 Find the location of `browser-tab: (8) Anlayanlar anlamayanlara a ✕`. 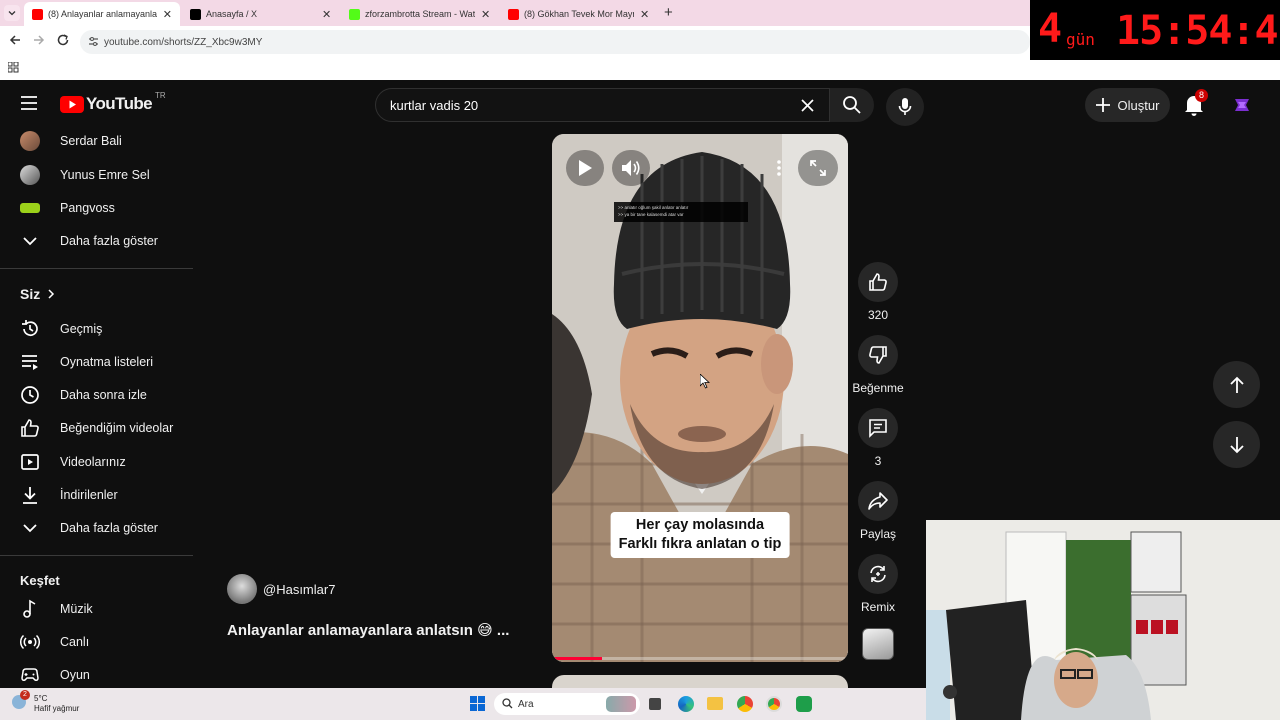

browser-tab: (8) Anlayanlar anlamayanlara a ✕ is located at coordinates (102, 14).